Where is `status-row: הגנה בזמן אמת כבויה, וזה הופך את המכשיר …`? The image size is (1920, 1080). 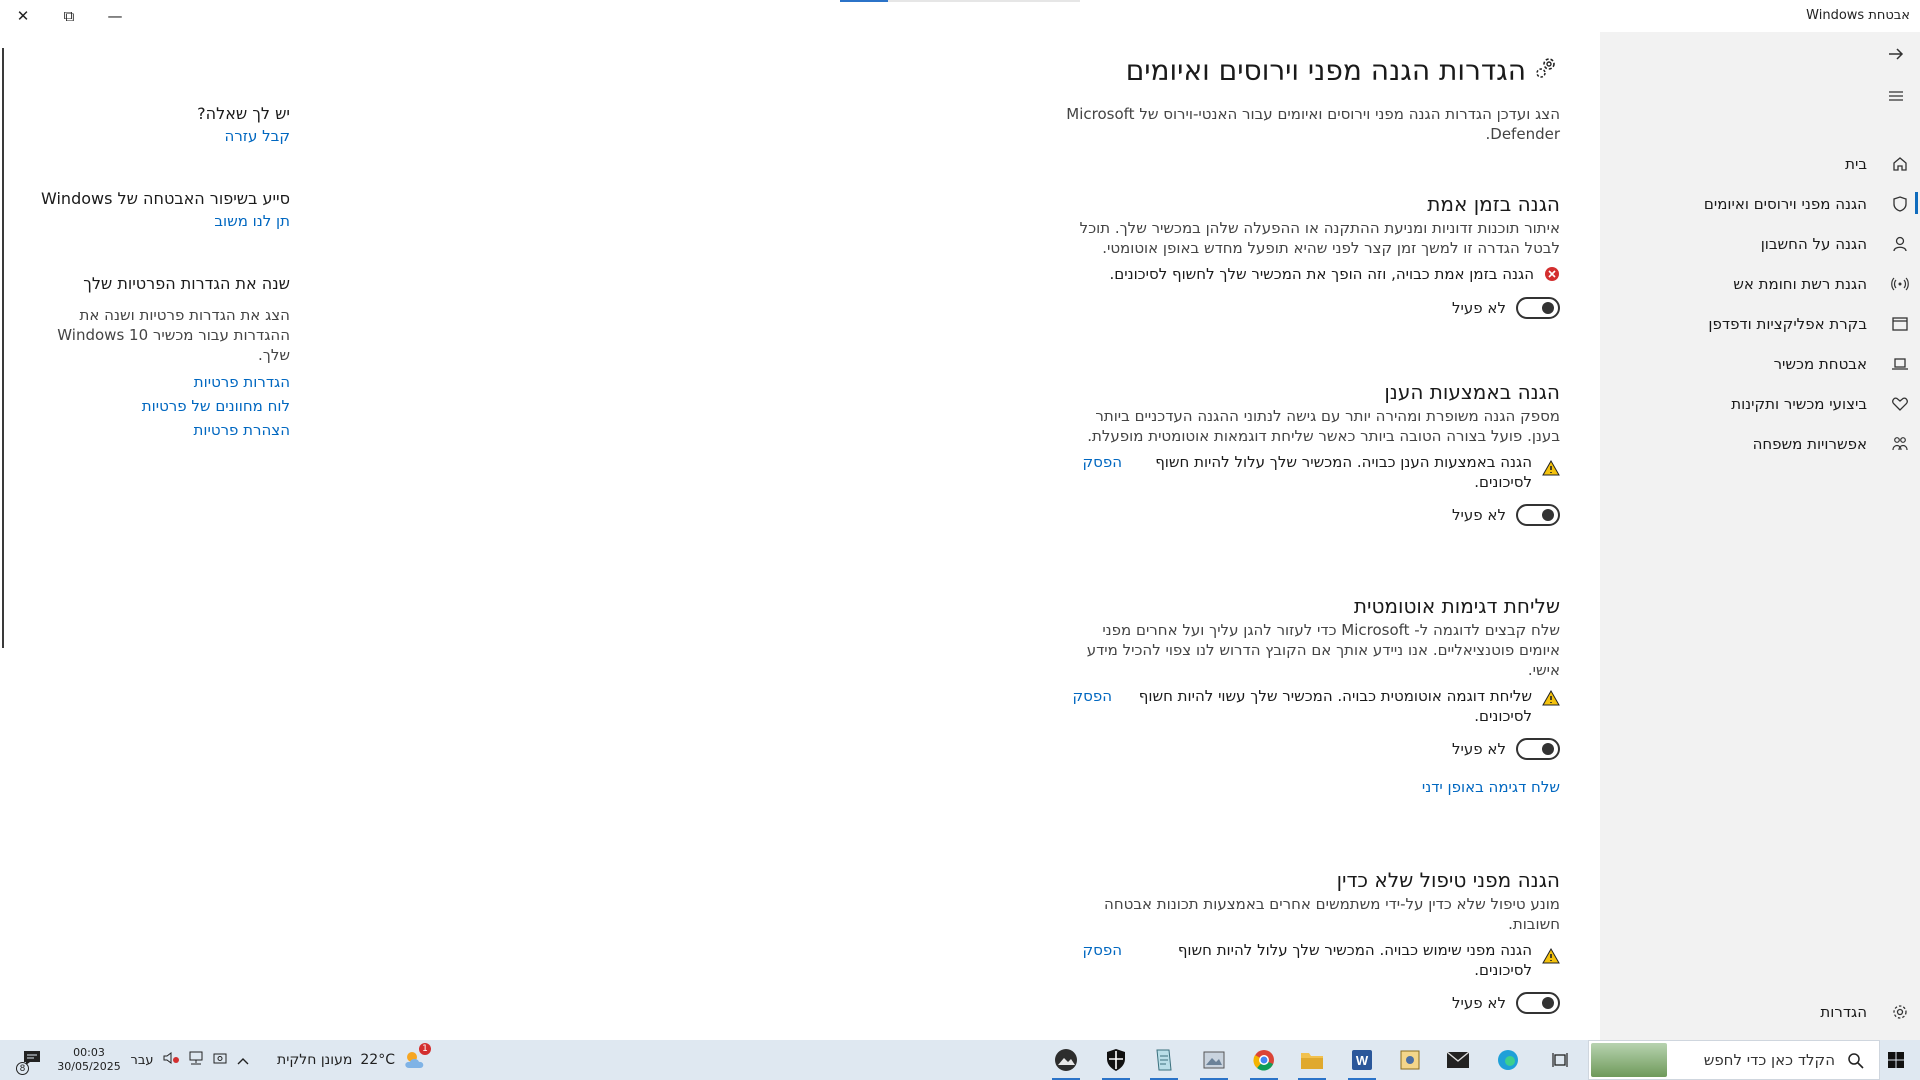 status-row: הגנה בזמן אמת כבויה, וזה הופך את המכשיר … is located at coordinates (1310, 275).